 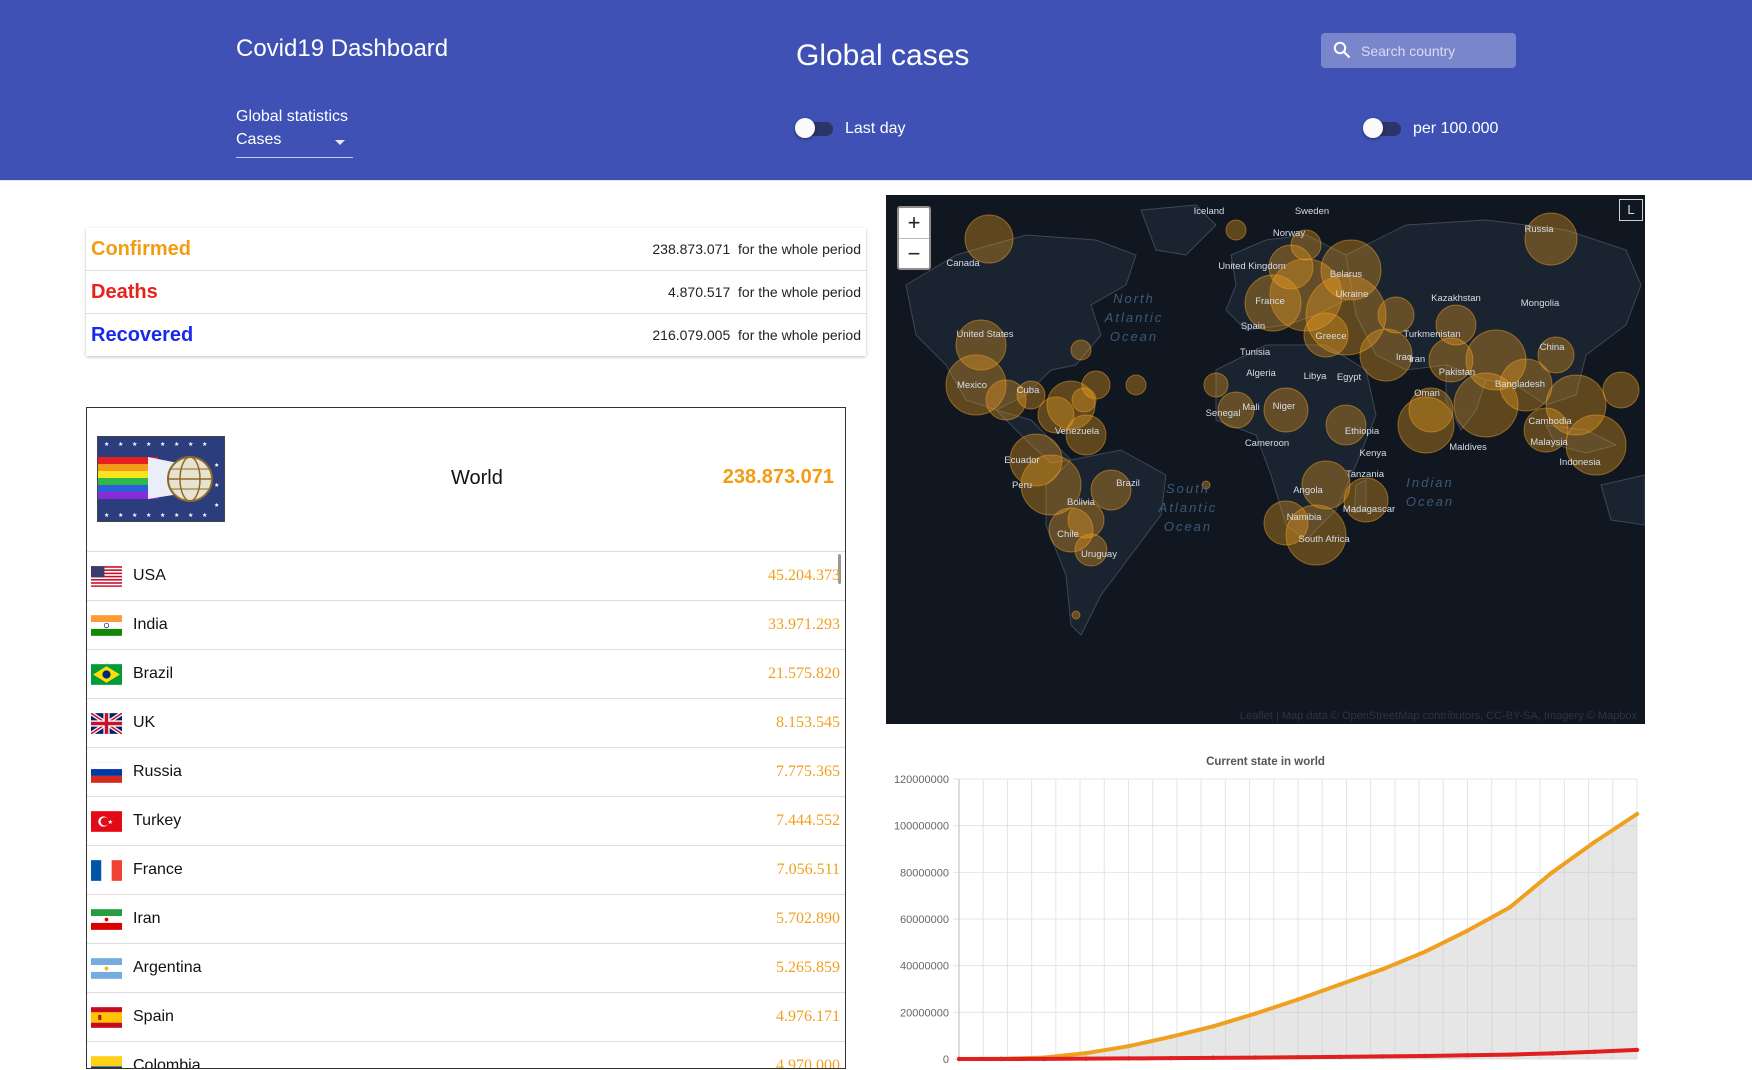 What do you see at coordinates (1081, 502) in the screenshot?
I see `map-country-label: Bolivia` at bounding box center [1081, 502].